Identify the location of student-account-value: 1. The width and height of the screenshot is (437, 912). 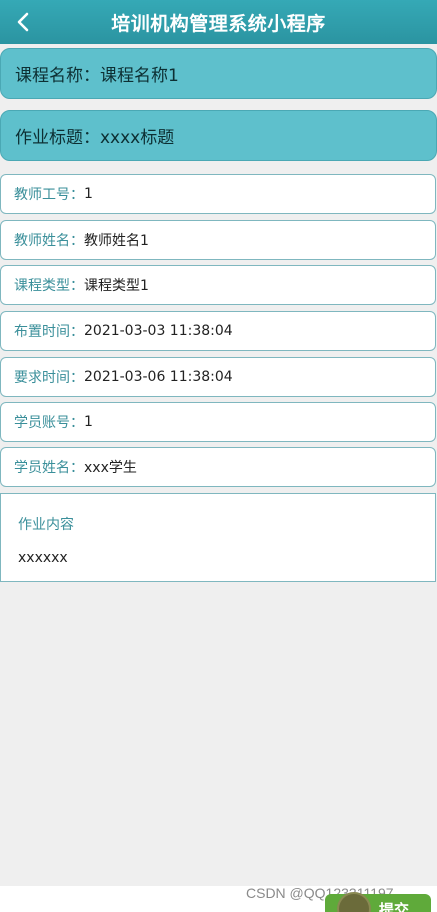
(88, 422).